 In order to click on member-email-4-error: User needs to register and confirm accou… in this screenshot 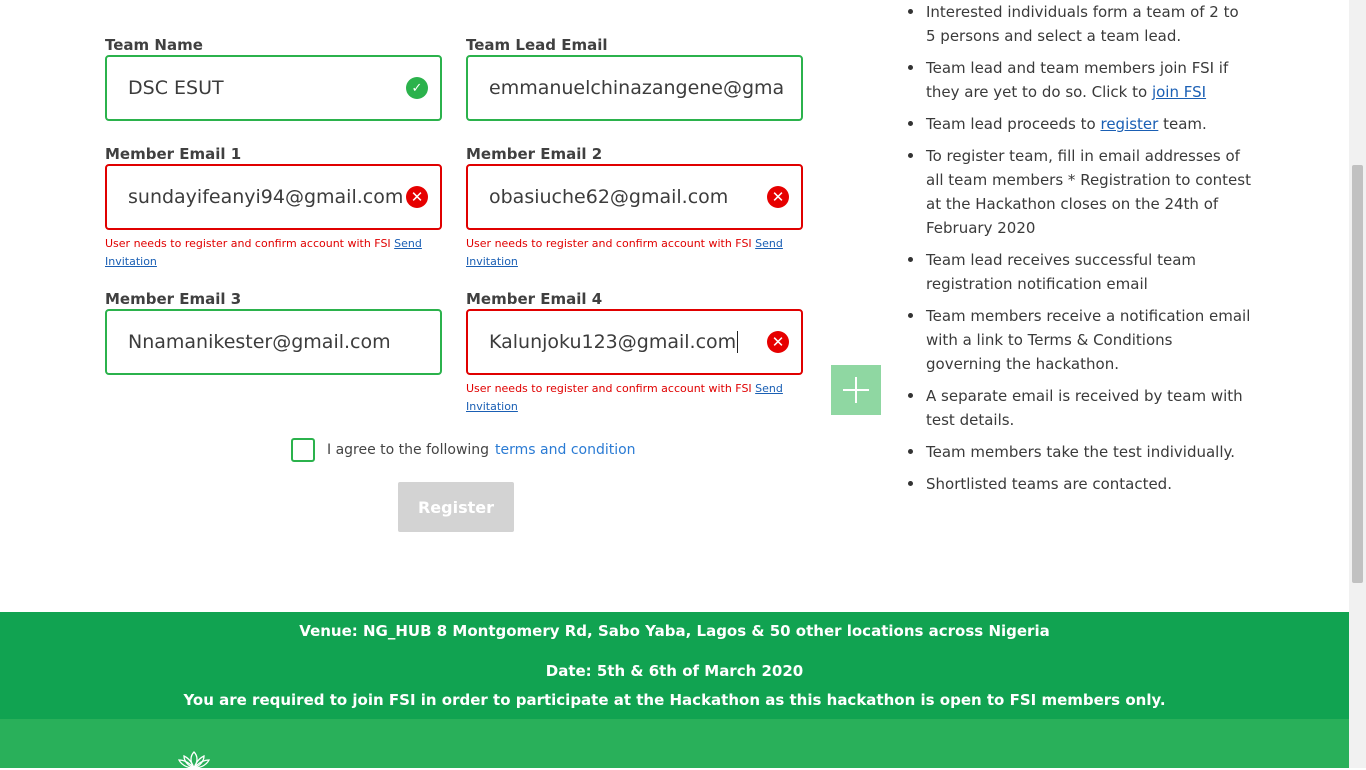, I will do `click(634, 398)`.